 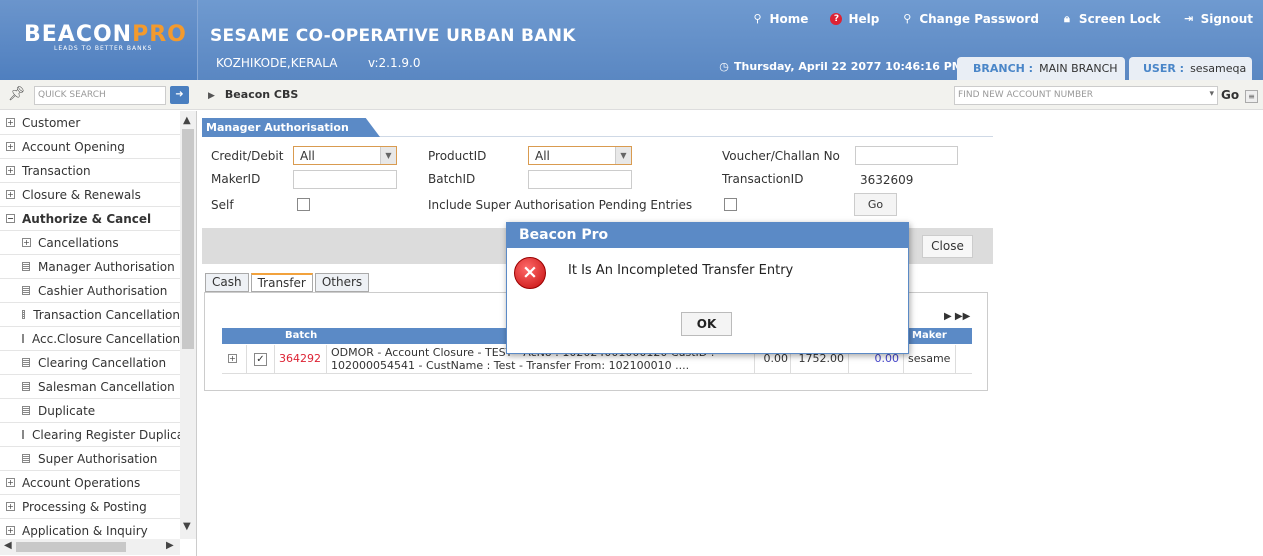 What do you see at coordinates (854, 19) in the screenshot?
I see `help-link: ? Help` at bounding box center [854, 19].